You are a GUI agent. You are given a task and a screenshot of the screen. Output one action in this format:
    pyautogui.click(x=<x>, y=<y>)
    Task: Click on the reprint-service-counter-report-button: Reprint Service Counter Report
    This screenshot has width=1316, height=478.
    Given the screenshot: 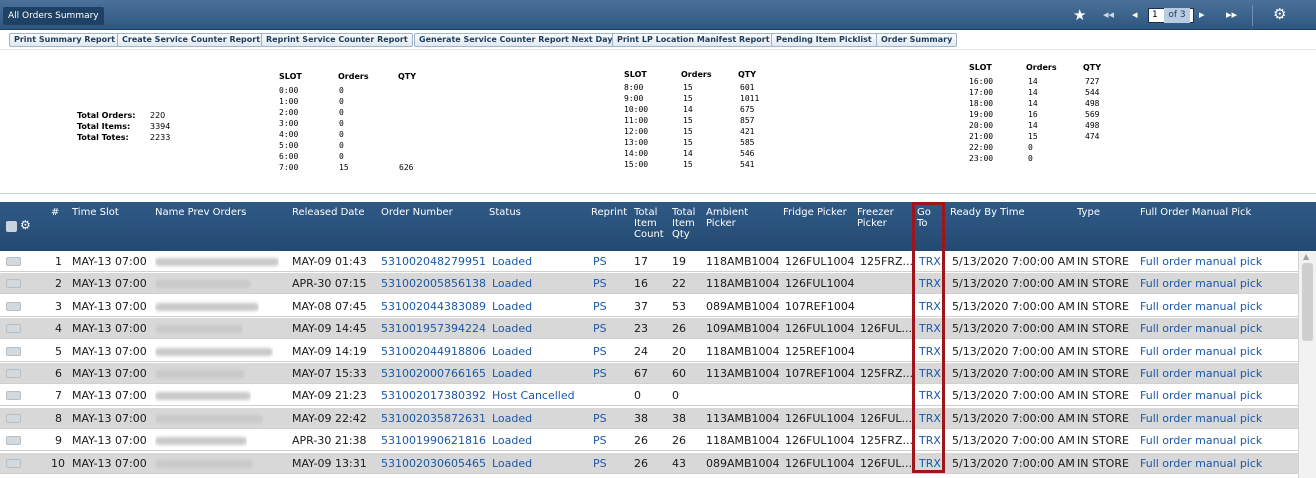 What is the action you would take?
    pyautogui.click(x=337, y=40)
    